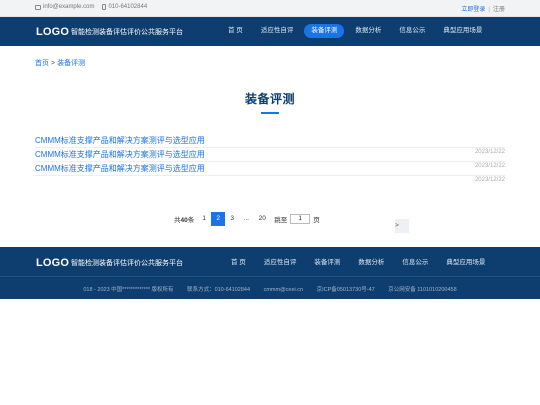  What do you see at coordinates (277, 31) in the screenshot?
I see `nav-item-self-assessment: 适应性自评` at bounding box center [277, 31].